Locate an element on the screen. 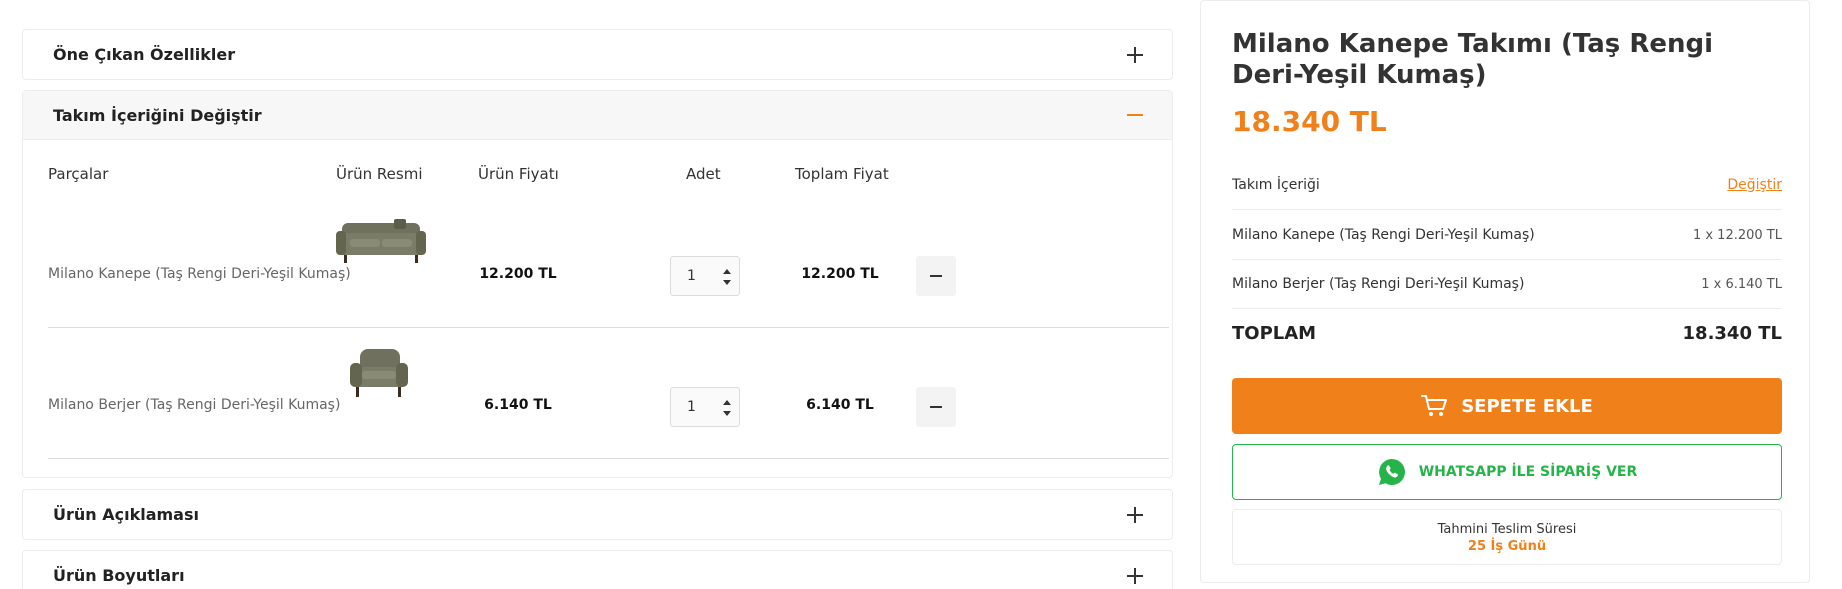 This screenshot has height=589, width=1842. summary-item-qty-price: 1 x 12.200 TL is located at coordinates (1737, 235).